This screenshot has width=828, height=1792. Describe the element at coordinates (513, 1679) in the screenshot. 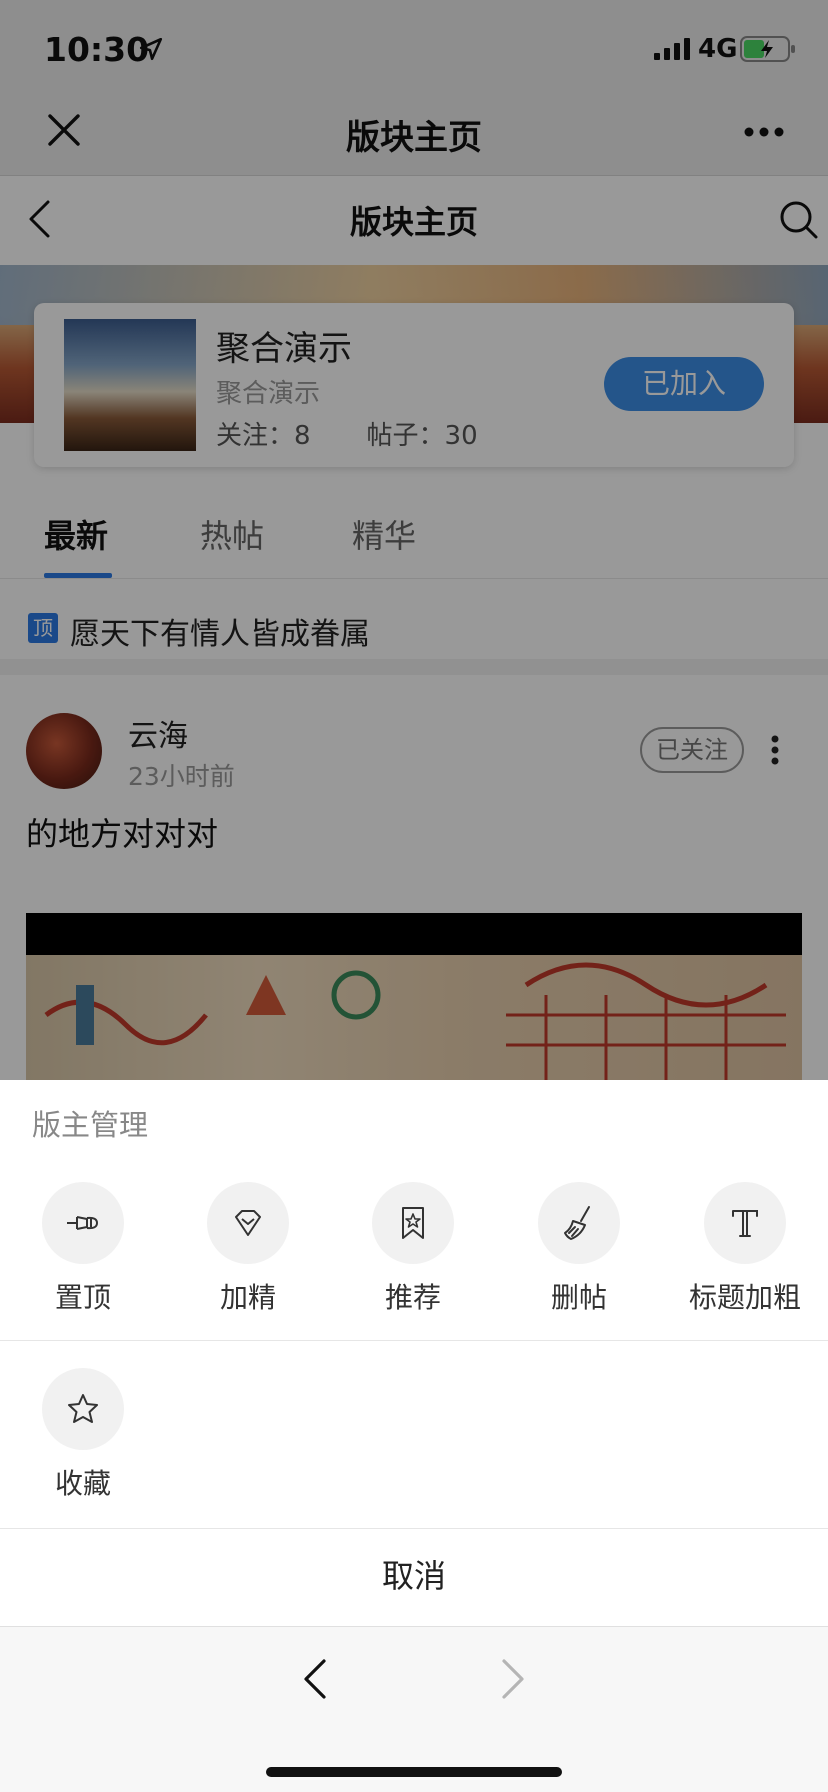

I see `browser-forward-icon` at that location.